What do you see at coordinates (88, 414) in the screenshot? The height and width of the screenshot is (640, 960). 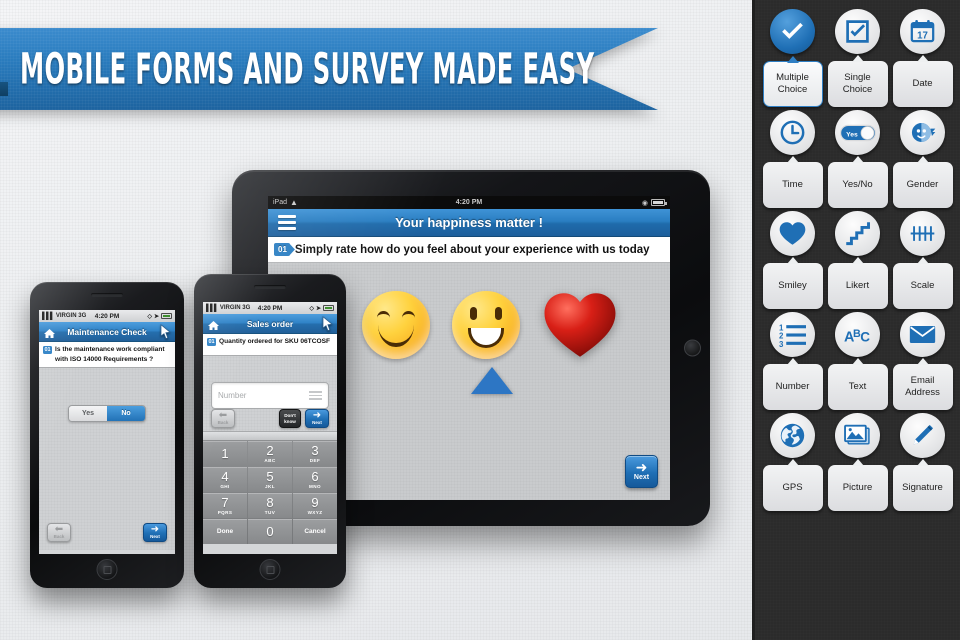 I see `segment-yes: Yes` at bounding box center [88, 414].